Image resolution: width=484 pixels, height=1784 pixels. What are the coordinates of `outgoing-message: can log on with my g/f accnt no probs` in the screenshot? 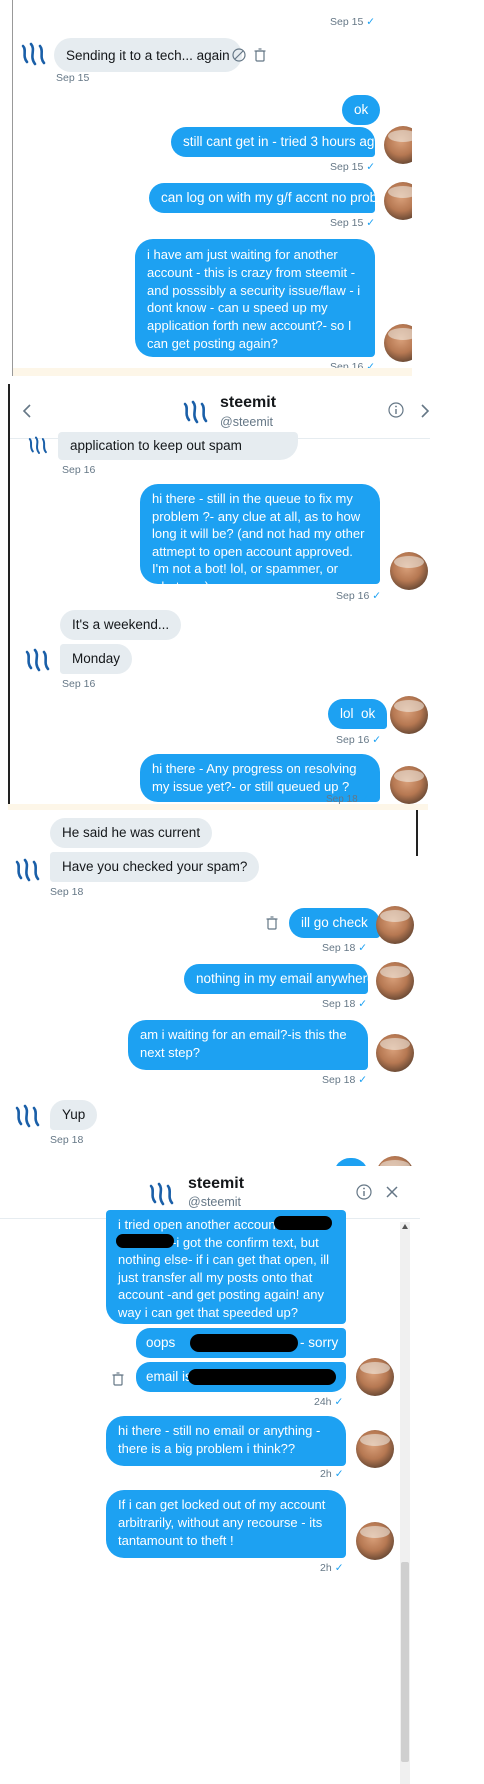 It's located at (266, 198).